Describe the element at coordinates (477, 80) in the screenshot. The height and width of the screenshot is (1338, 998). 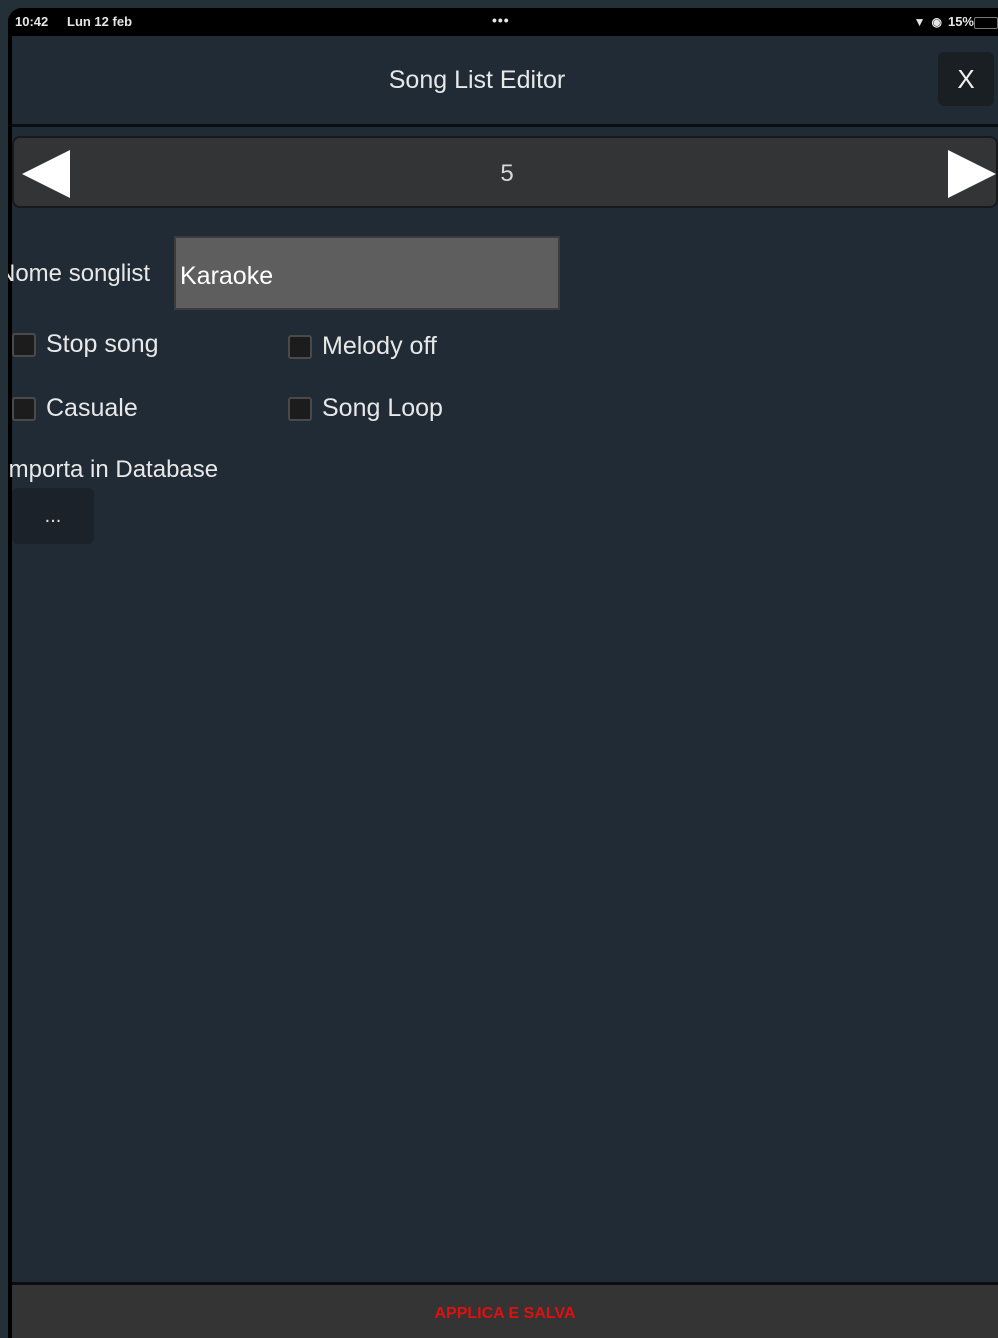
I see `page-title: Song List Editor` at that location.